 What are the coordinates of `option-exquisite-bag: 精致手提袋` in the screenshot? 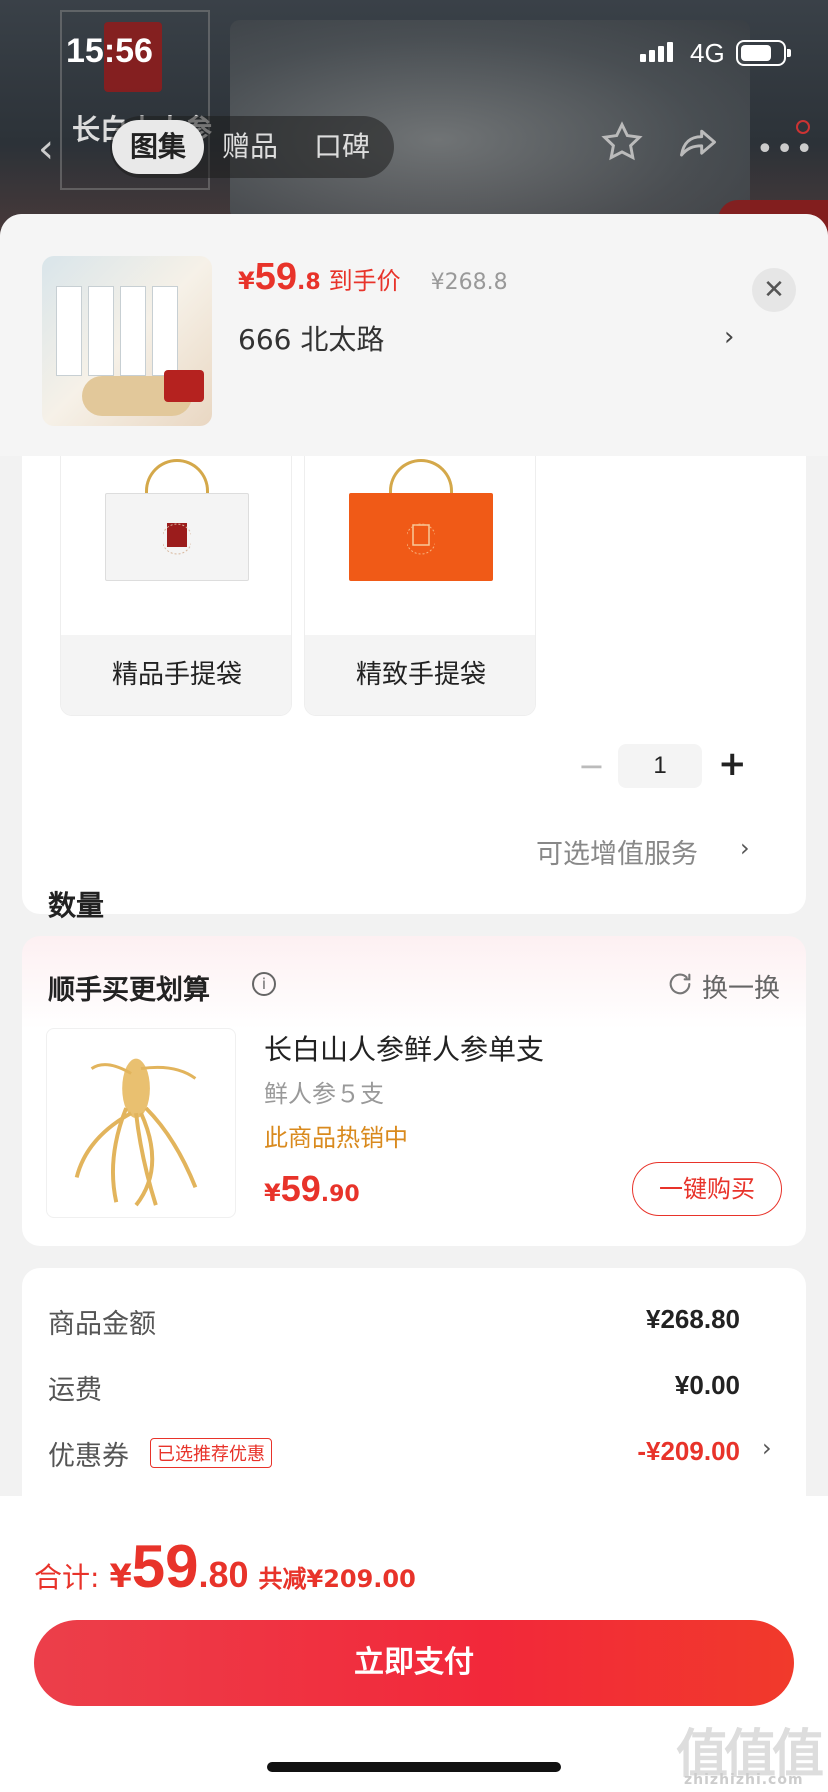 It's located at (420, 580).